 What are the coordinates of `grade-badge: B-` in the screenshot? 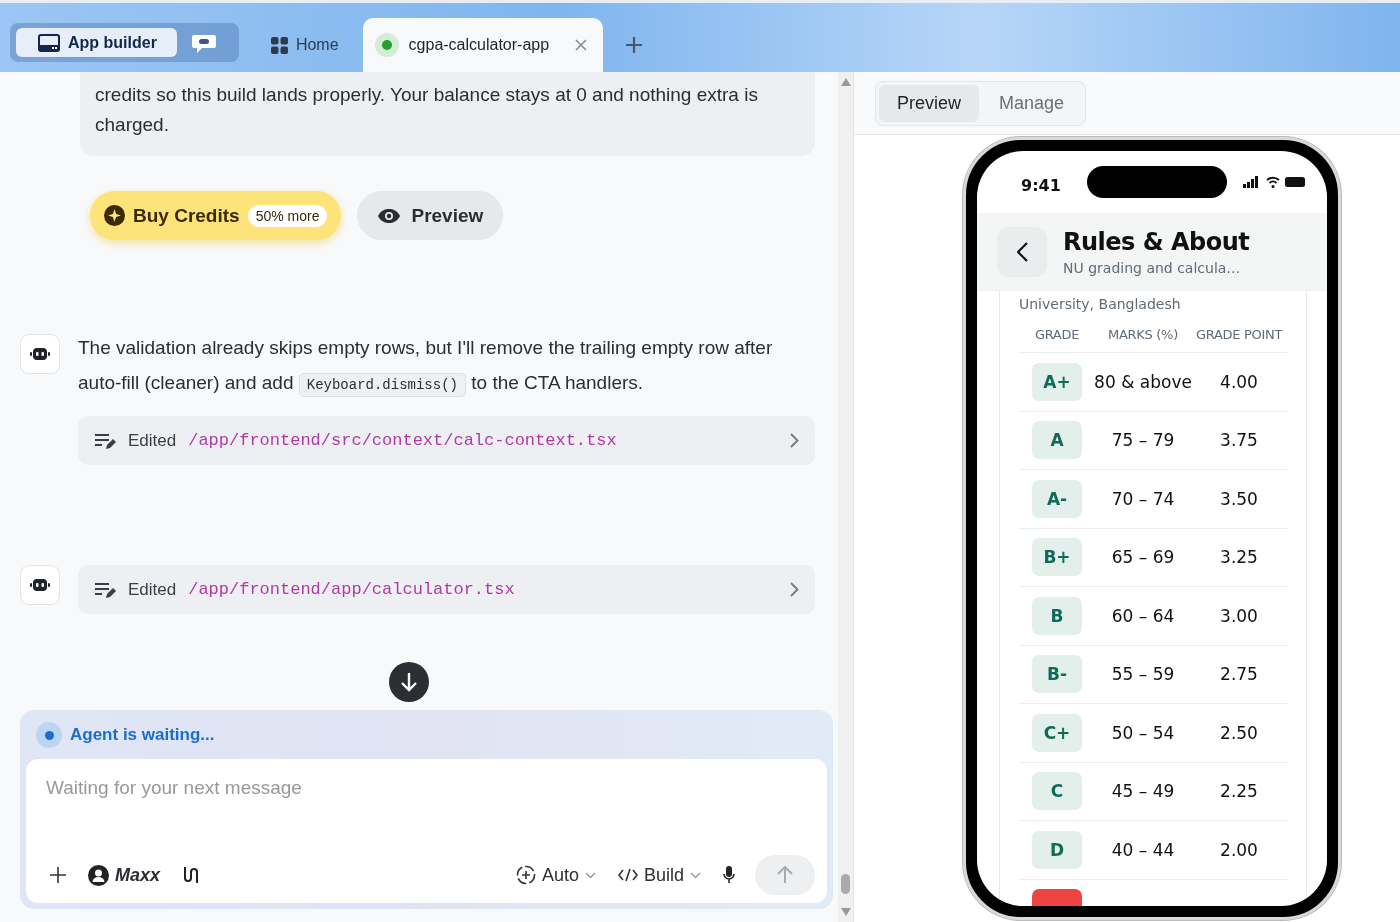 It's located at (1057, 674).